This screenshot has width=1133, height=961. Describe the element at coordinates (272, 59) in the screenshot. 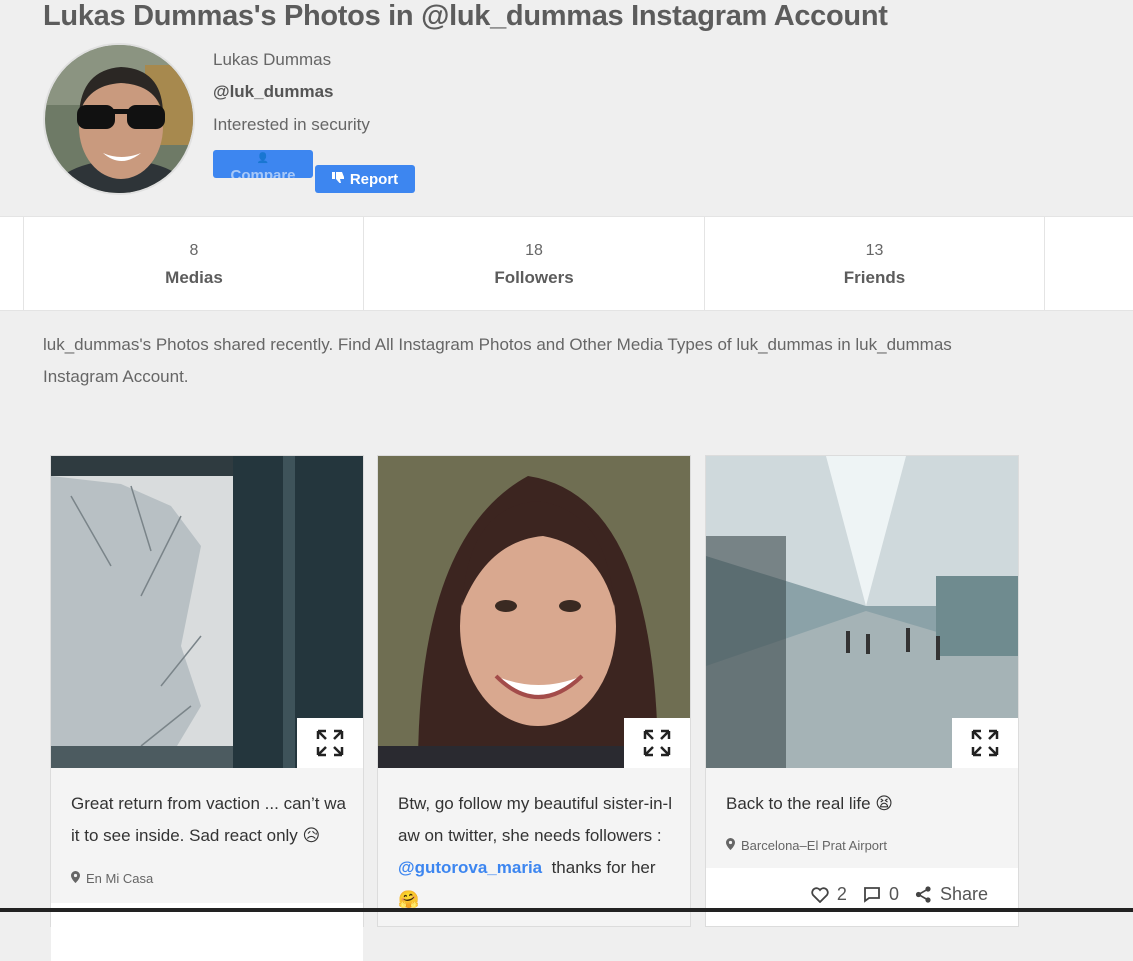

I see `profile-full-name: Lukas Dummas` at that location.